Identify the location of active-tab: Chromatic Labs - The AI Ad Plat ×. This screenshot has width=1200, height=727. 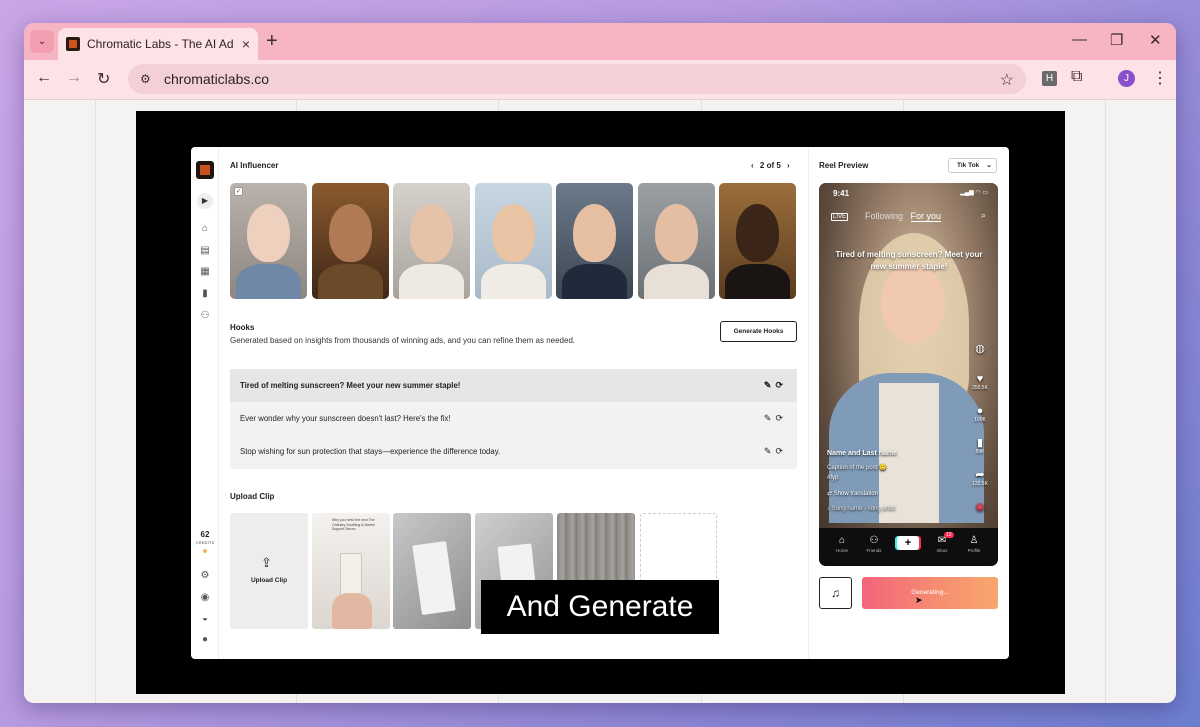
(158, 44).